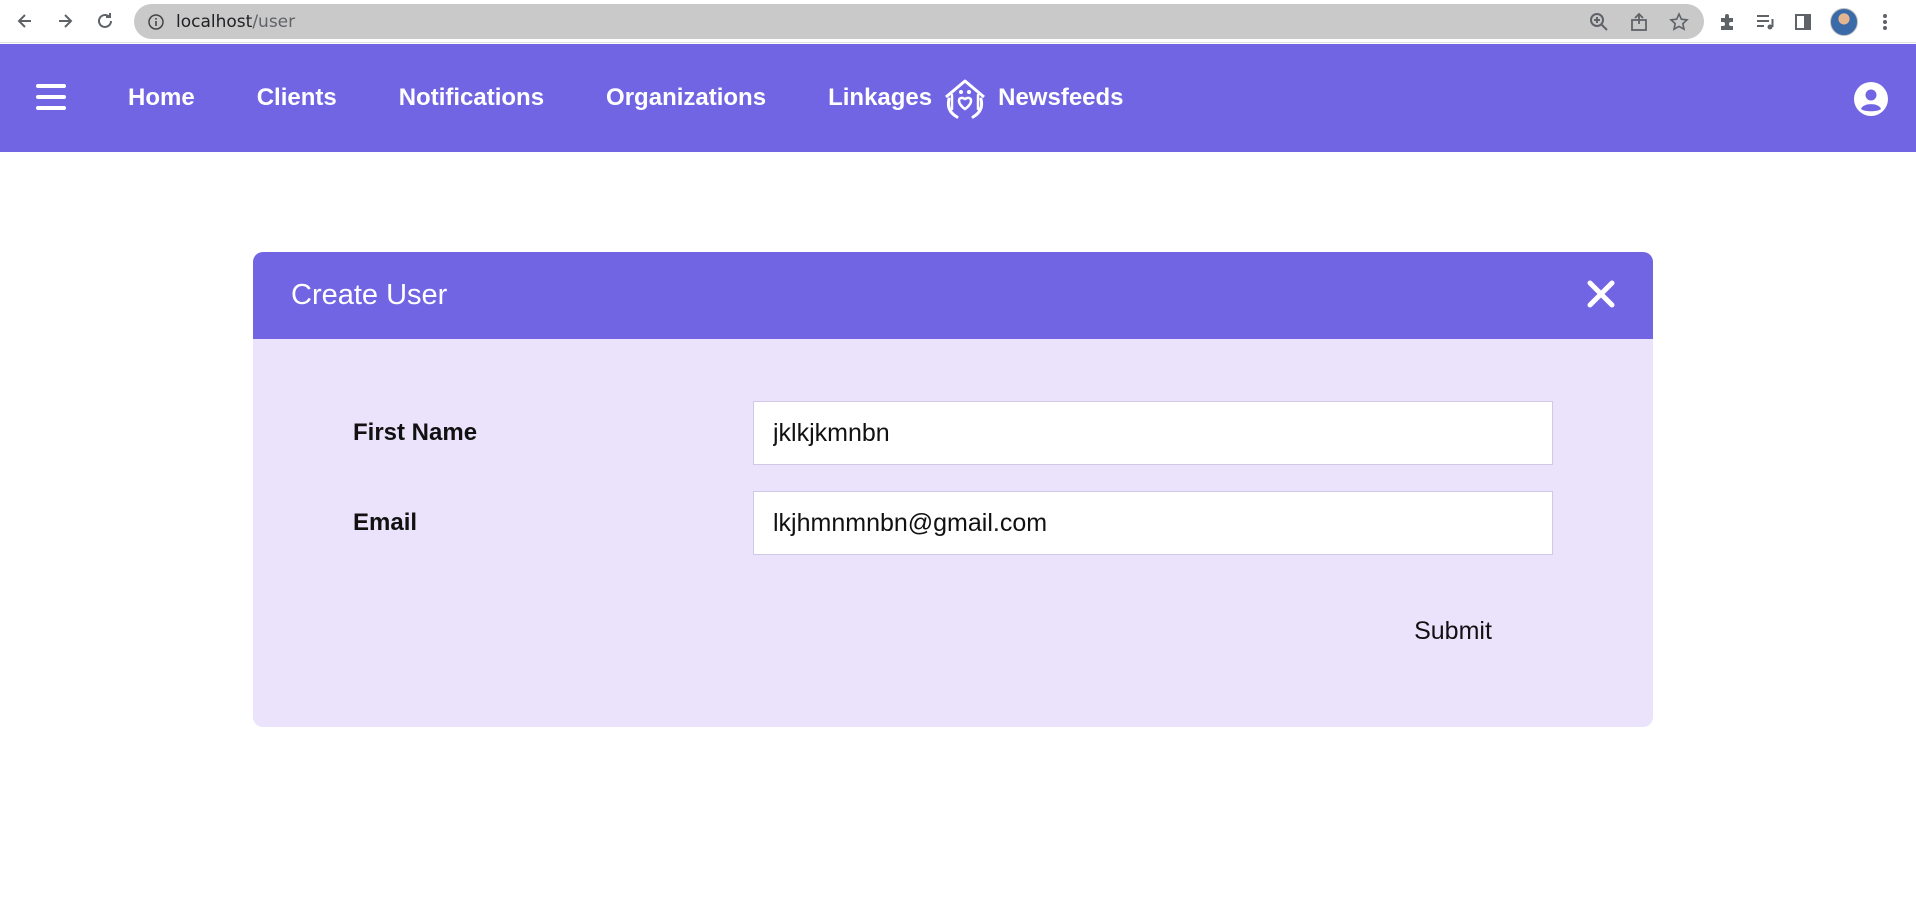  Describe the element at coordinates (1765, 22) in the screenshot. I see `media-queue-icon` at that location.